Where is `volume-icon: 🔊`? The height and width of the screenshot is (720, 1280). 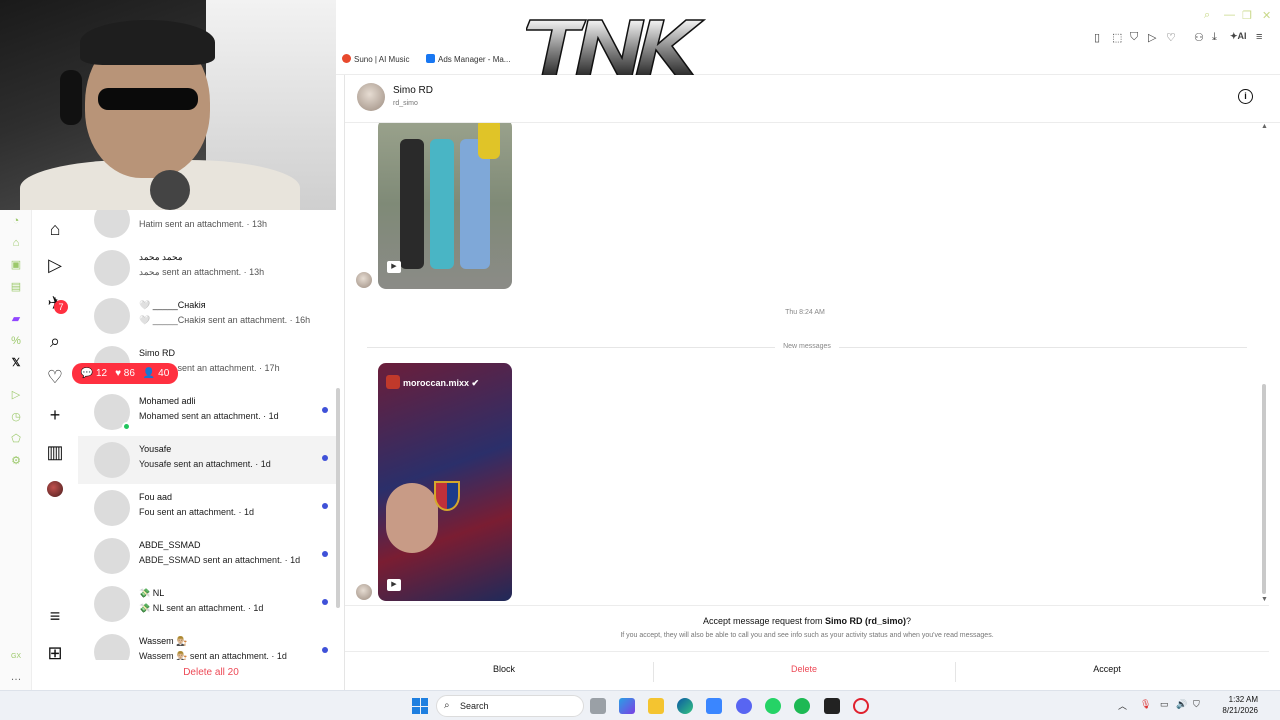 volume-icon: 🔊 is located at coordinates (1181, 704).